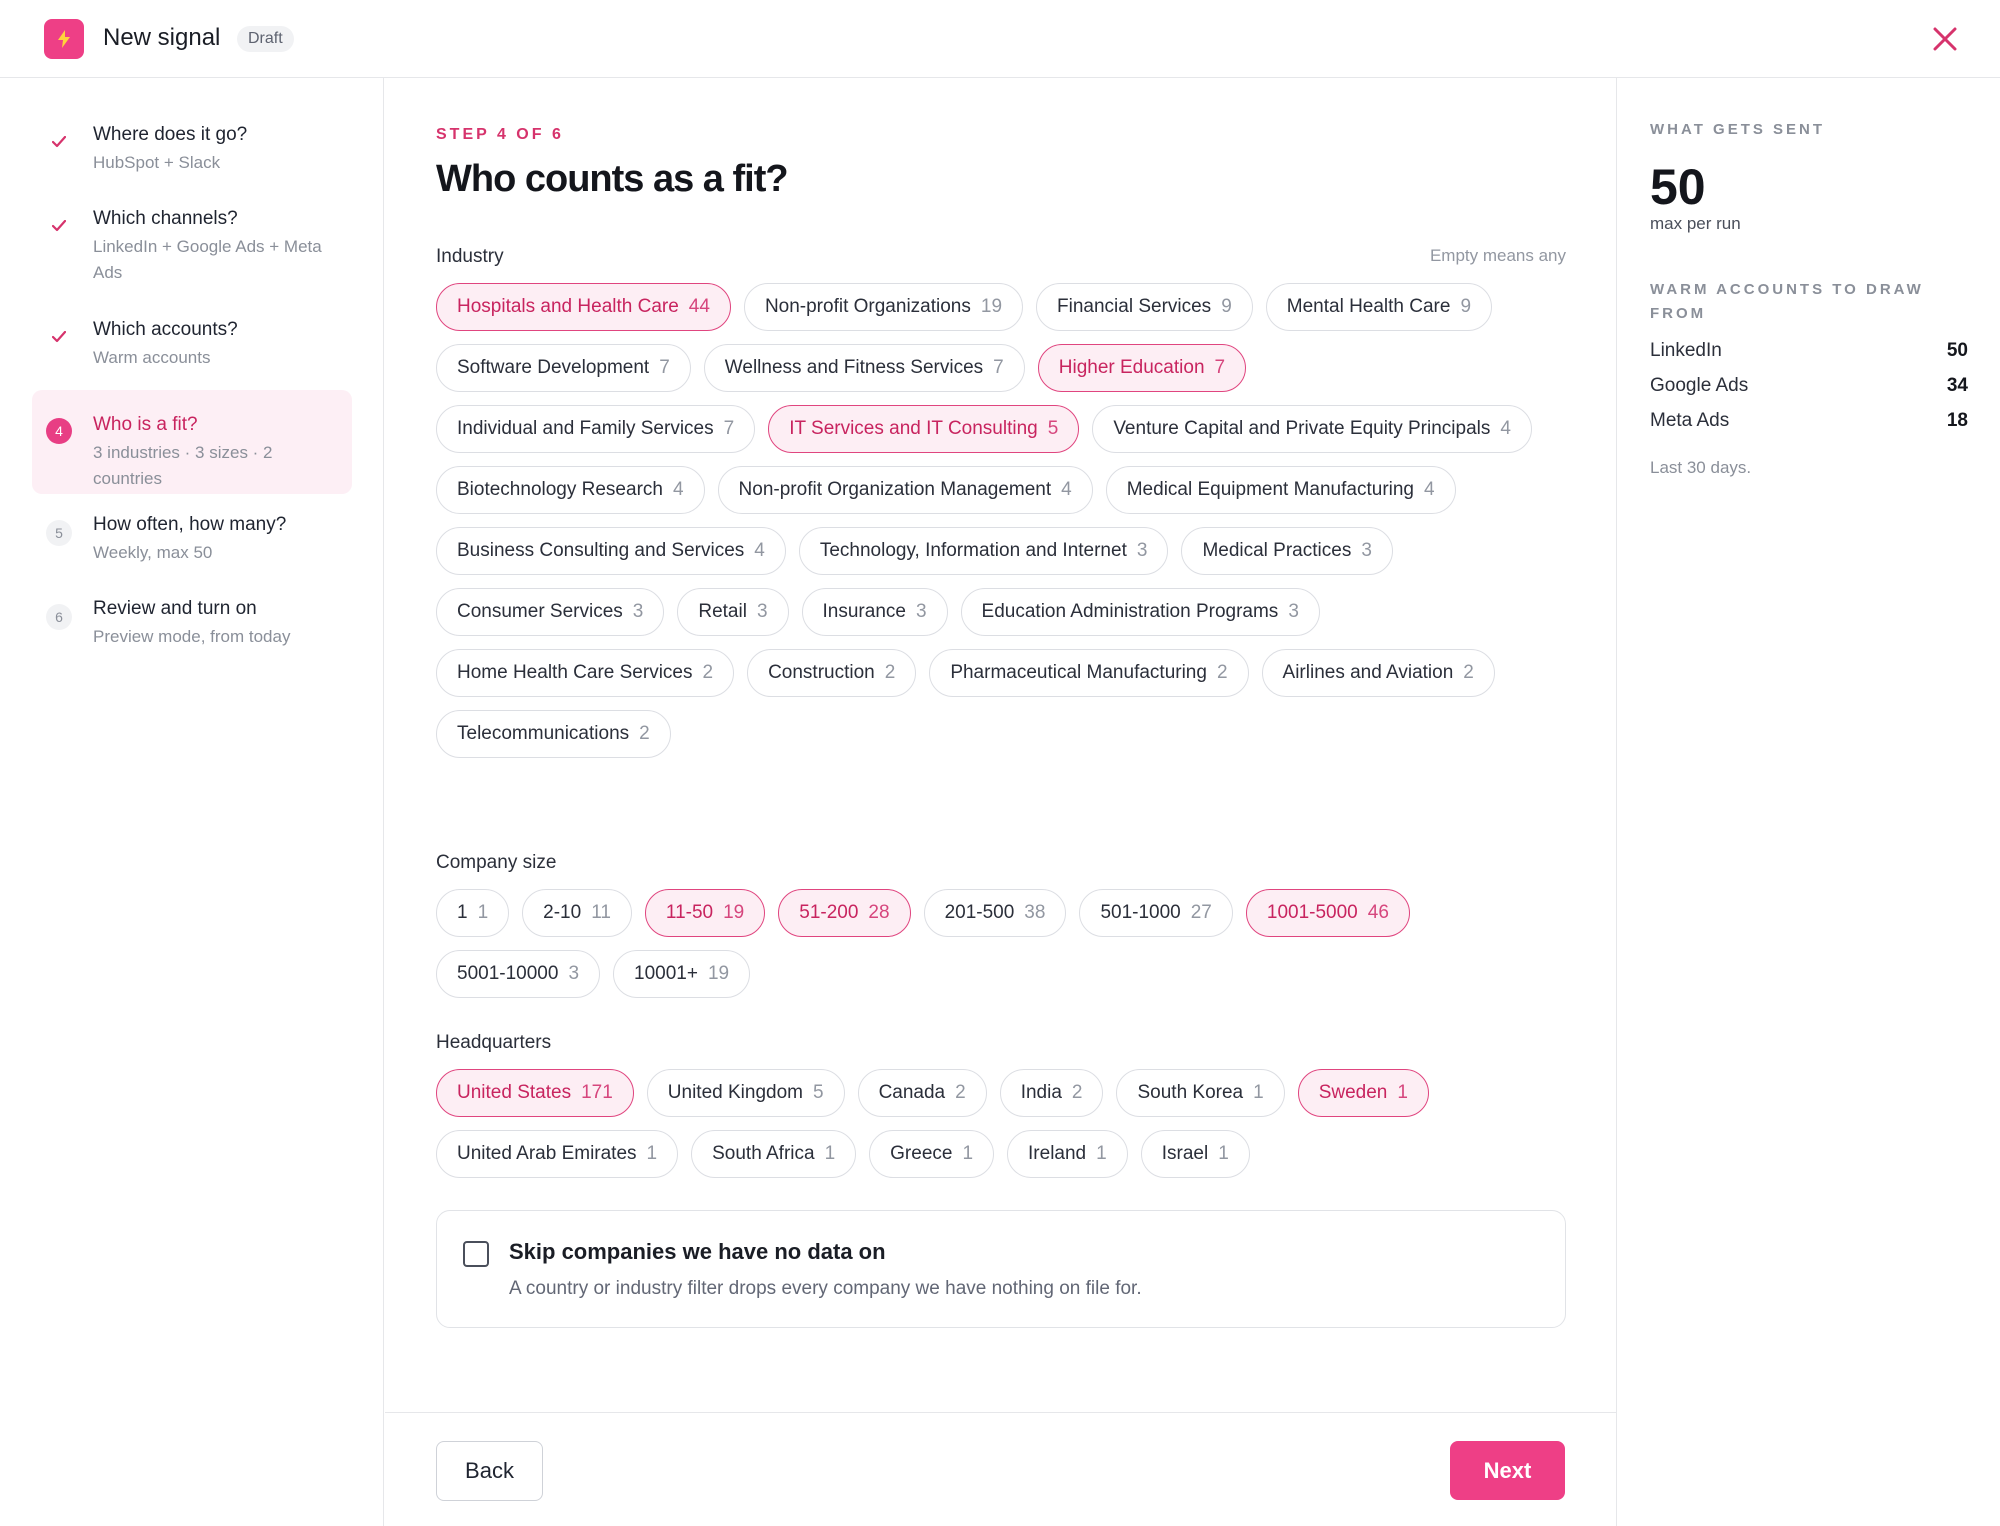  Describe the element at coordinates (844, 913) in the screenshot. I see `company-size-chip: 51-200 28` at that location.